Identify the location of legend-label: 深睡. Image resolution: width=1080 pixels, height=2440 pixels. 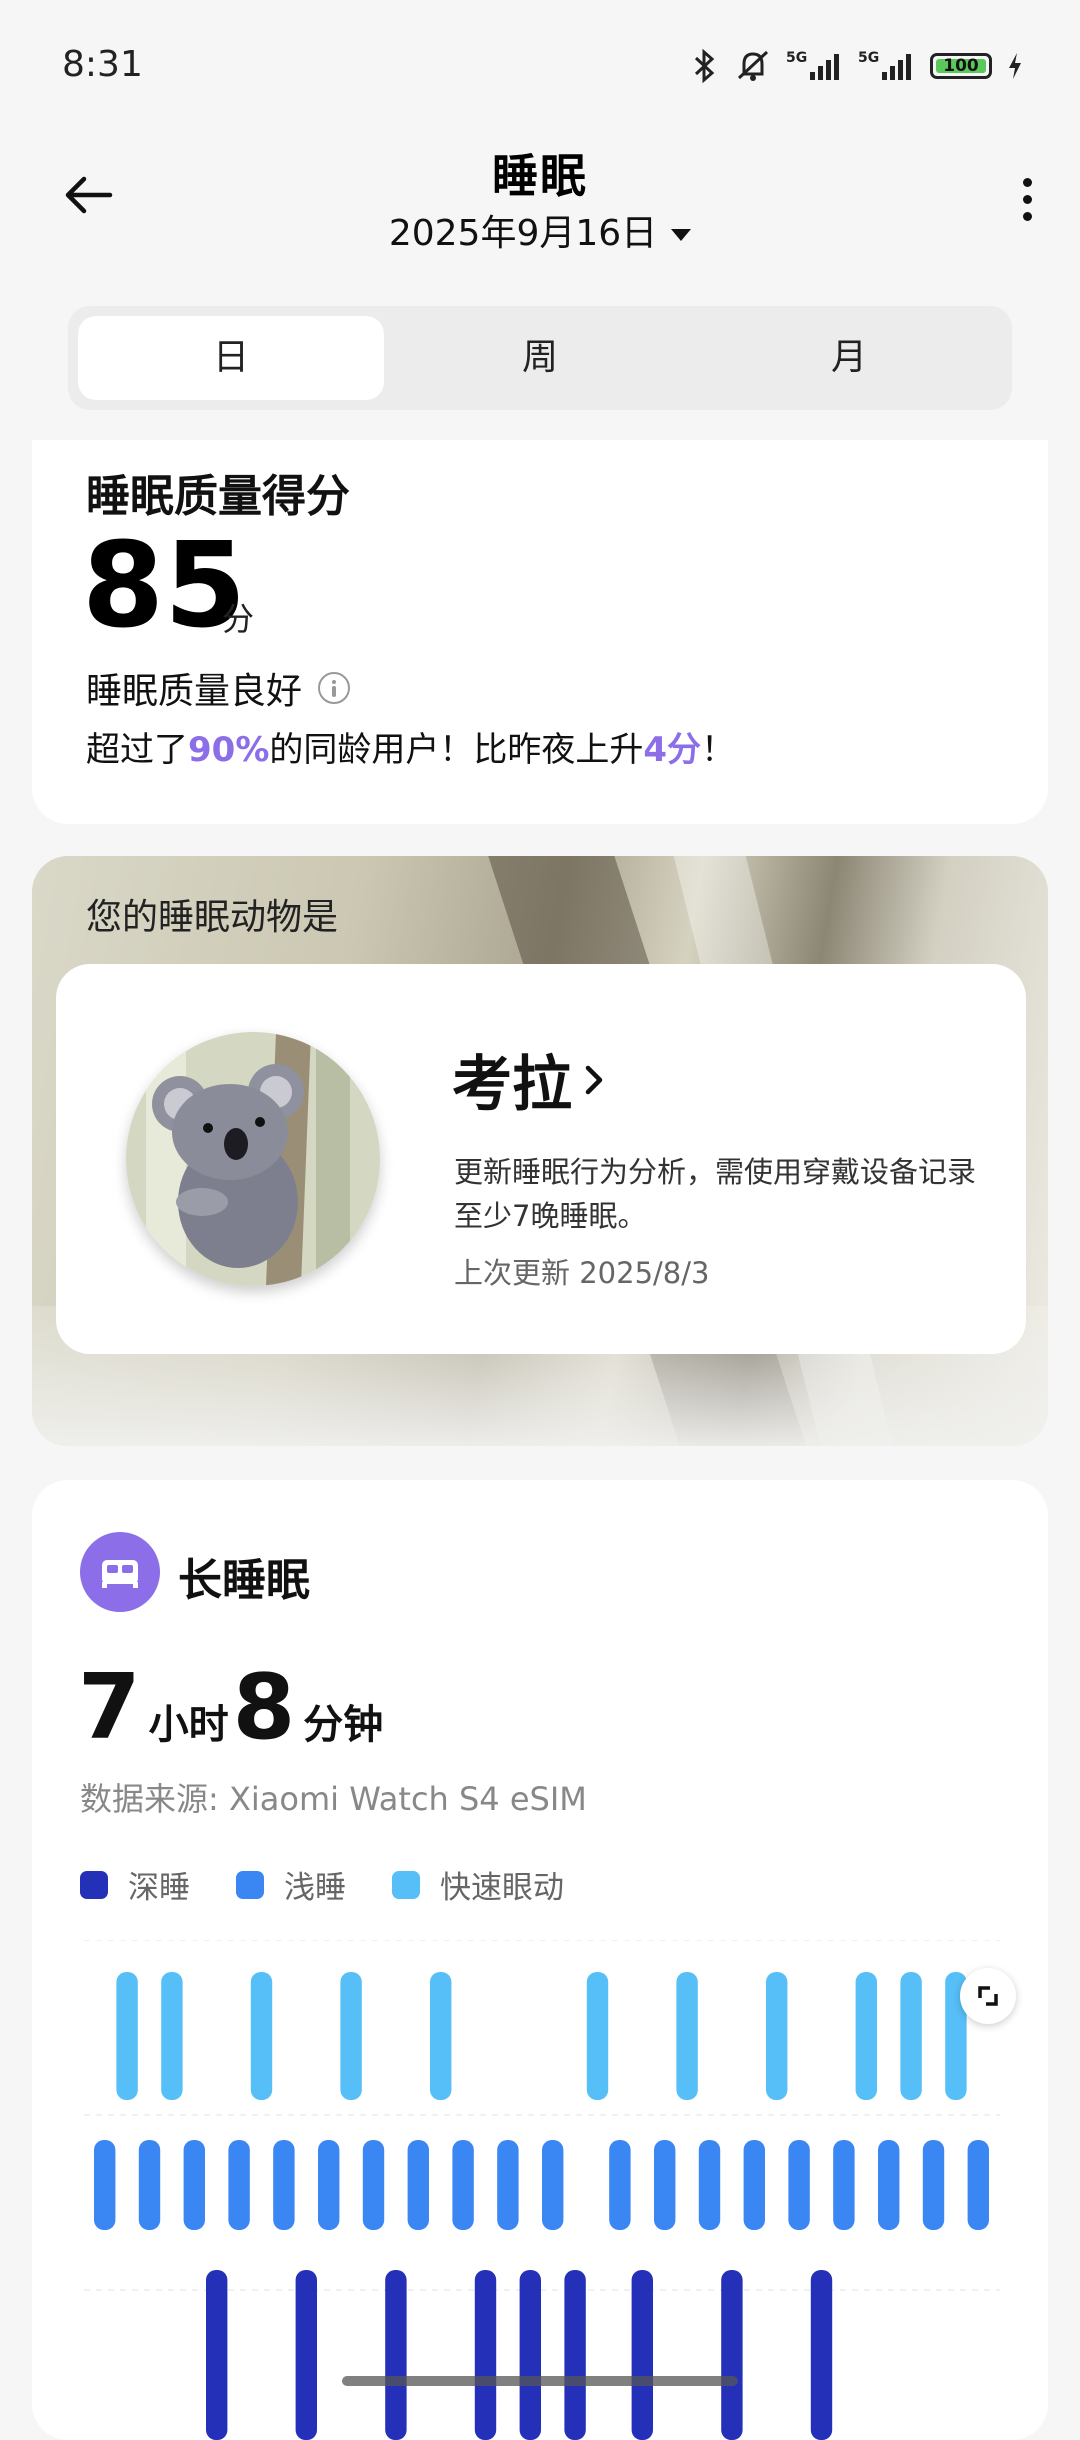
(159, 1888).